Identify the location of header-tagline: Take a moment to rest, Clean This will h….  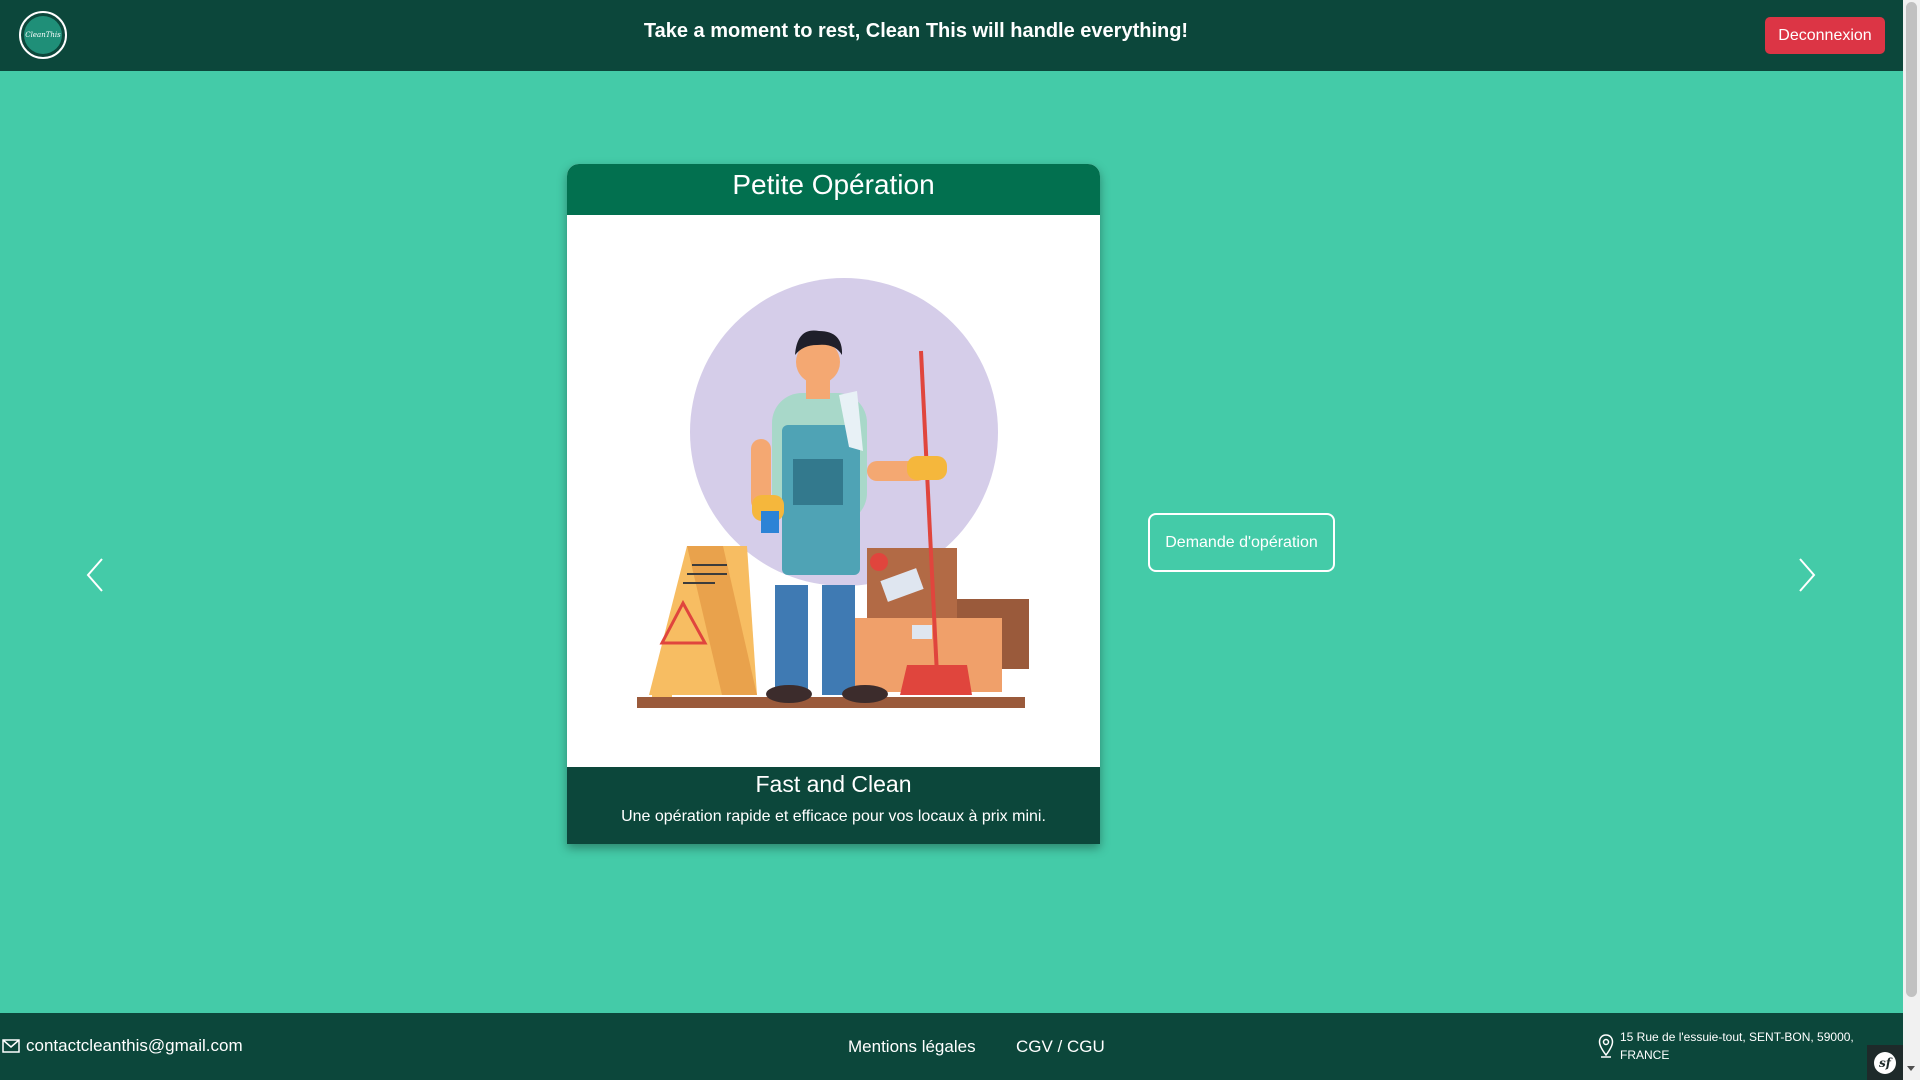
(916, 31).